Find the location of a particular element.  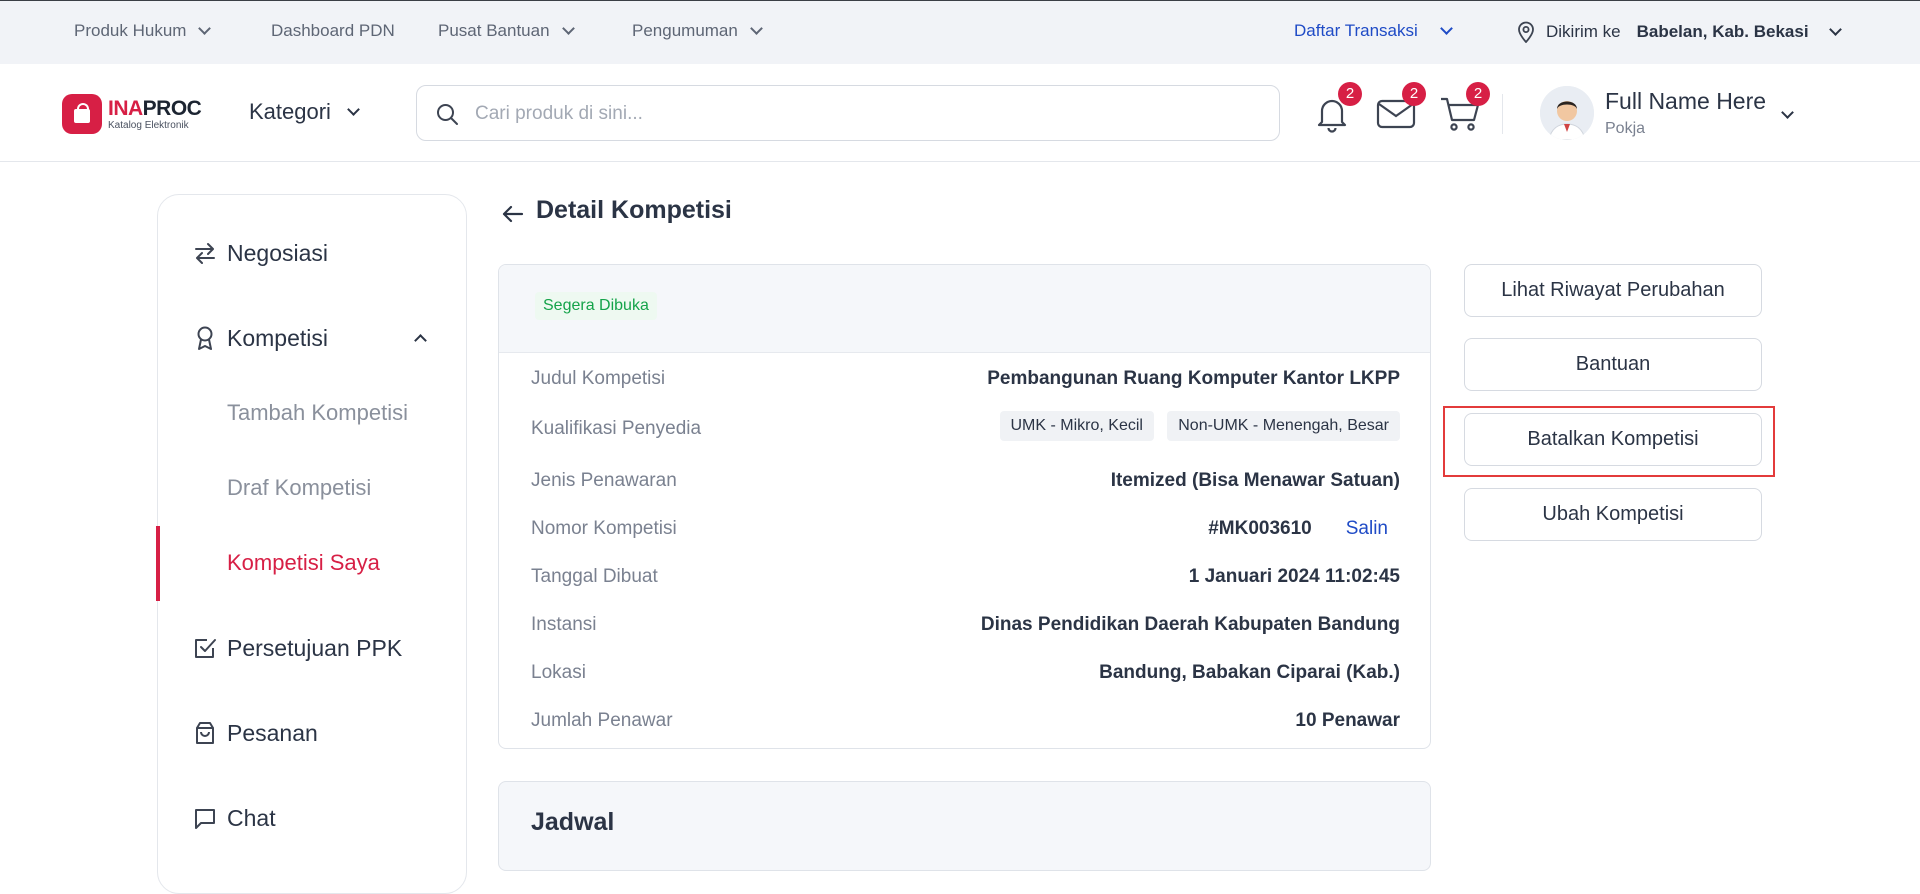

inaproc-logo: INAPROC Katalog Elektronik is located at coordinates (132, 114).